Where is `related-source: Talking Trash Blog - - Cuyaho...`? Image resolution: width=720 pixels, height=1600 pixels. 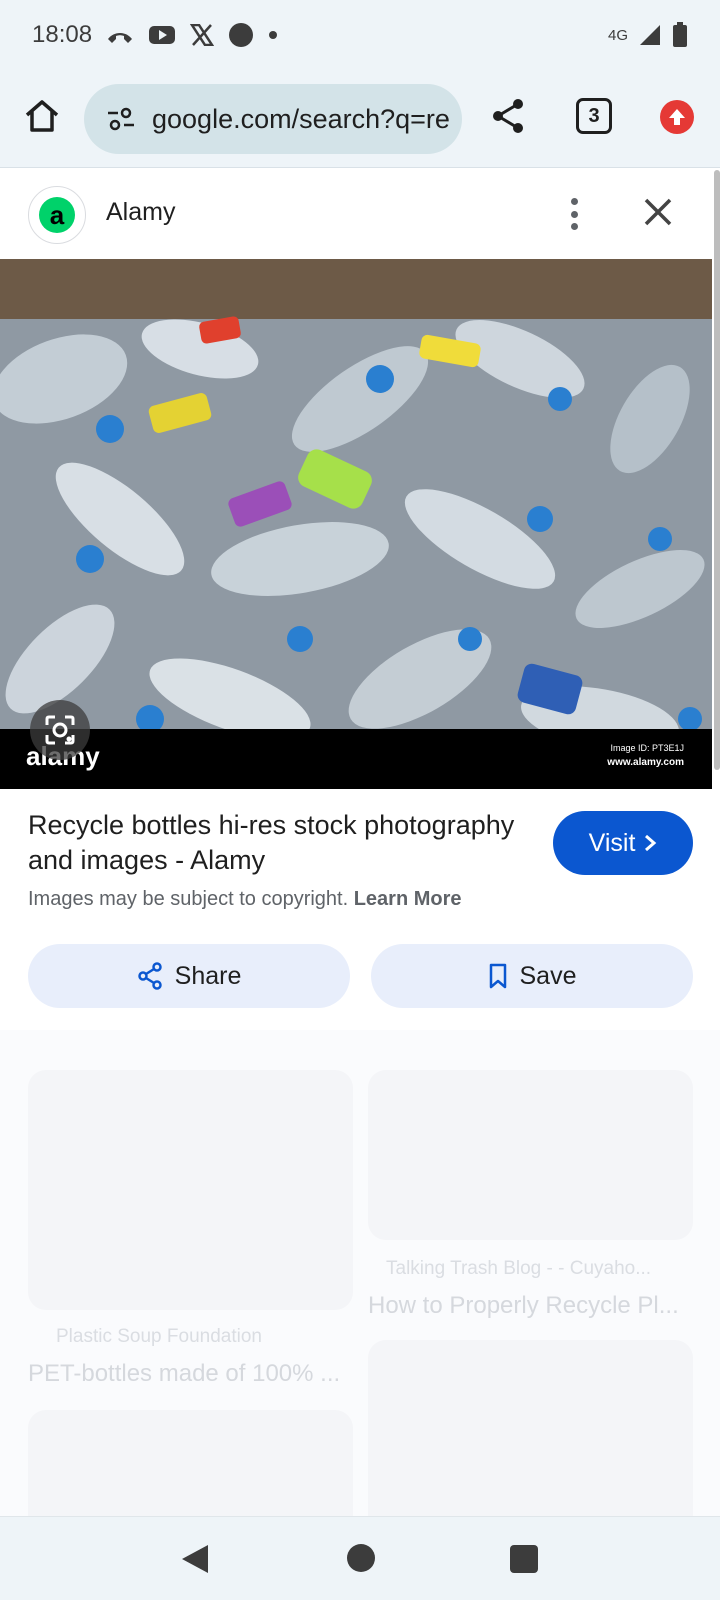
related-source: Talking Trash Blog - - Cuyaho... is located at coordinates (519, 1268).